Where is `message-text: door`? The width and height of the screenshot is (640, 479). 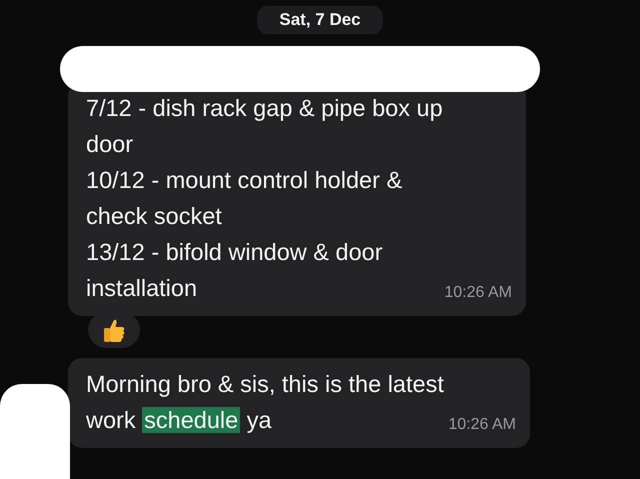
message-text: door is located at coordinates (110, 144).